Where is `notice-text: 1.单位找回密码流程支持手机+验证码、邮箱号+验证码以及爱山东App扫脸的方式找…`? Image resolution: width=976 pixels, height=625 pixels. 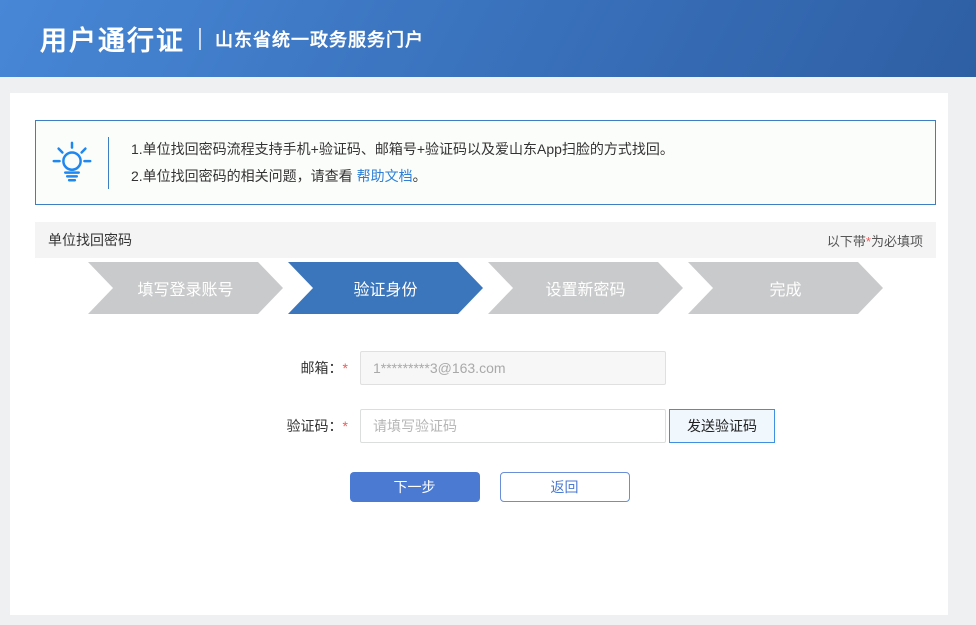
notice-text: 1.单位找回密码流程支持手机+验证码、邮箱号+验证码以及爱山东App扫脸的方式找… is located at coordinates (391, 163).